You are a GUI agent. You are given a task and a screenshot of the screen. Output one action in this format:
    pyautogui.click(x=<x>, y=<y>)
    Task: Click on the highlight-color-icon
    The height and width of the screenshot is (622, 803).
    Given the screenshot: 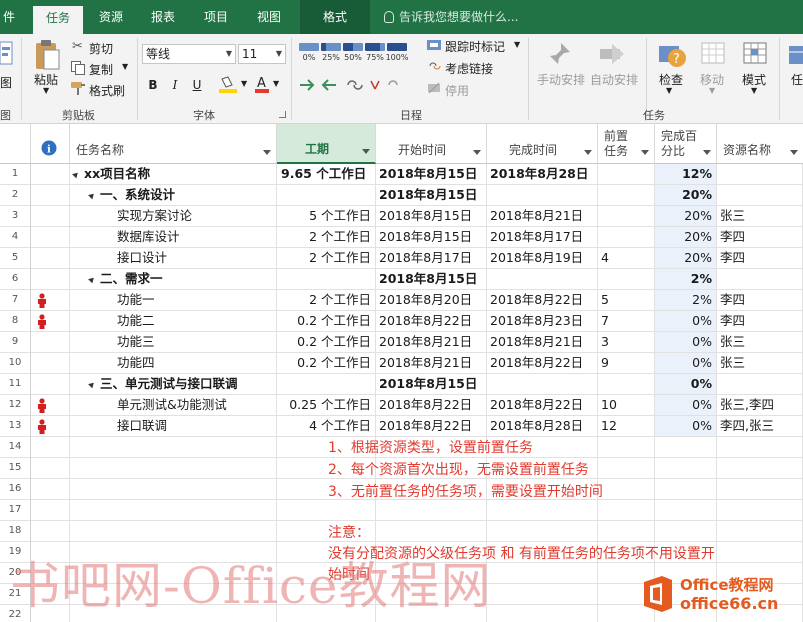 What is the action you would take?
    pyautogui.click(x=229, y=85)
    